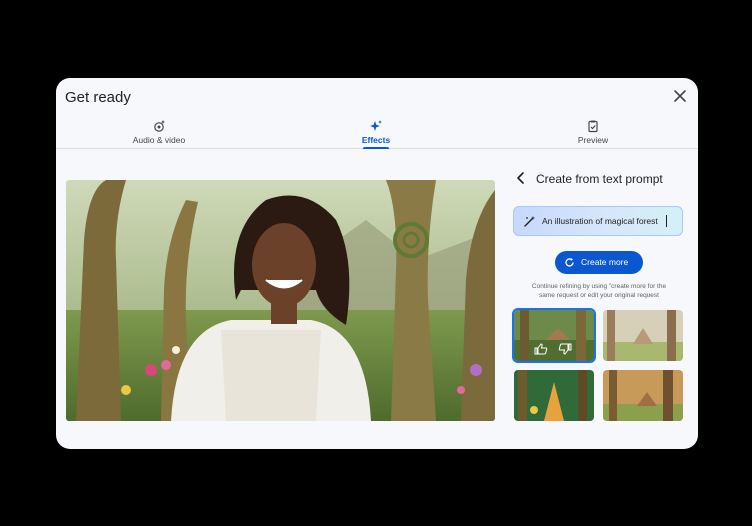  What do you see at coordinates (593, 126) in the screenshot?
I see `clipboard-check-icon` at bounding box center [593, 126].